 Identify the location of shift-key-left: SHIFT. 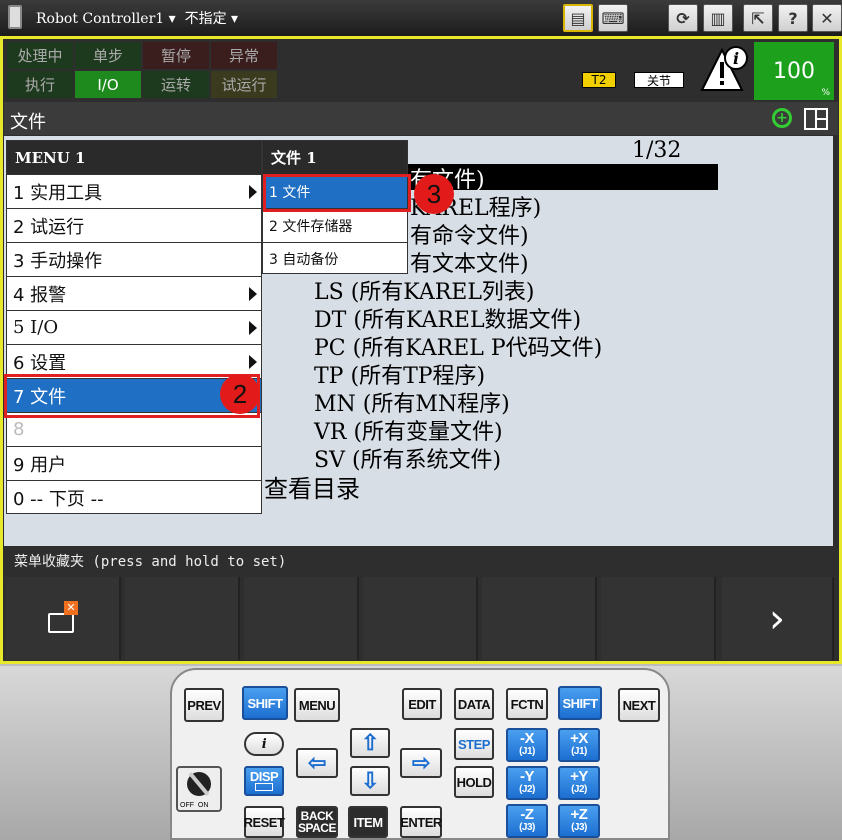
(265, 703).